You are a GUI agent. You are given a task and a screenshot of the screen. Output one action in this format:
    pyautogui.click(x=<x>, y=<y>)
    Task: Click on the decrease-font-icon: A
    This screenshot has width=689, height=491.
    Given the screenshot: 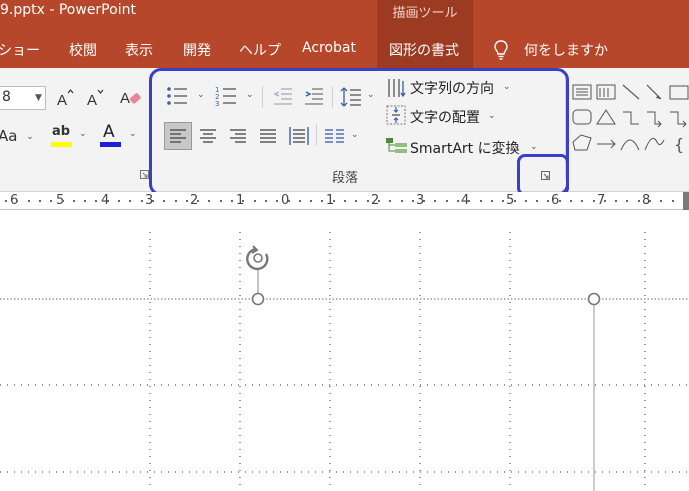 What is the action you would take?
    pyautogui.click(x=95, y=98)
    